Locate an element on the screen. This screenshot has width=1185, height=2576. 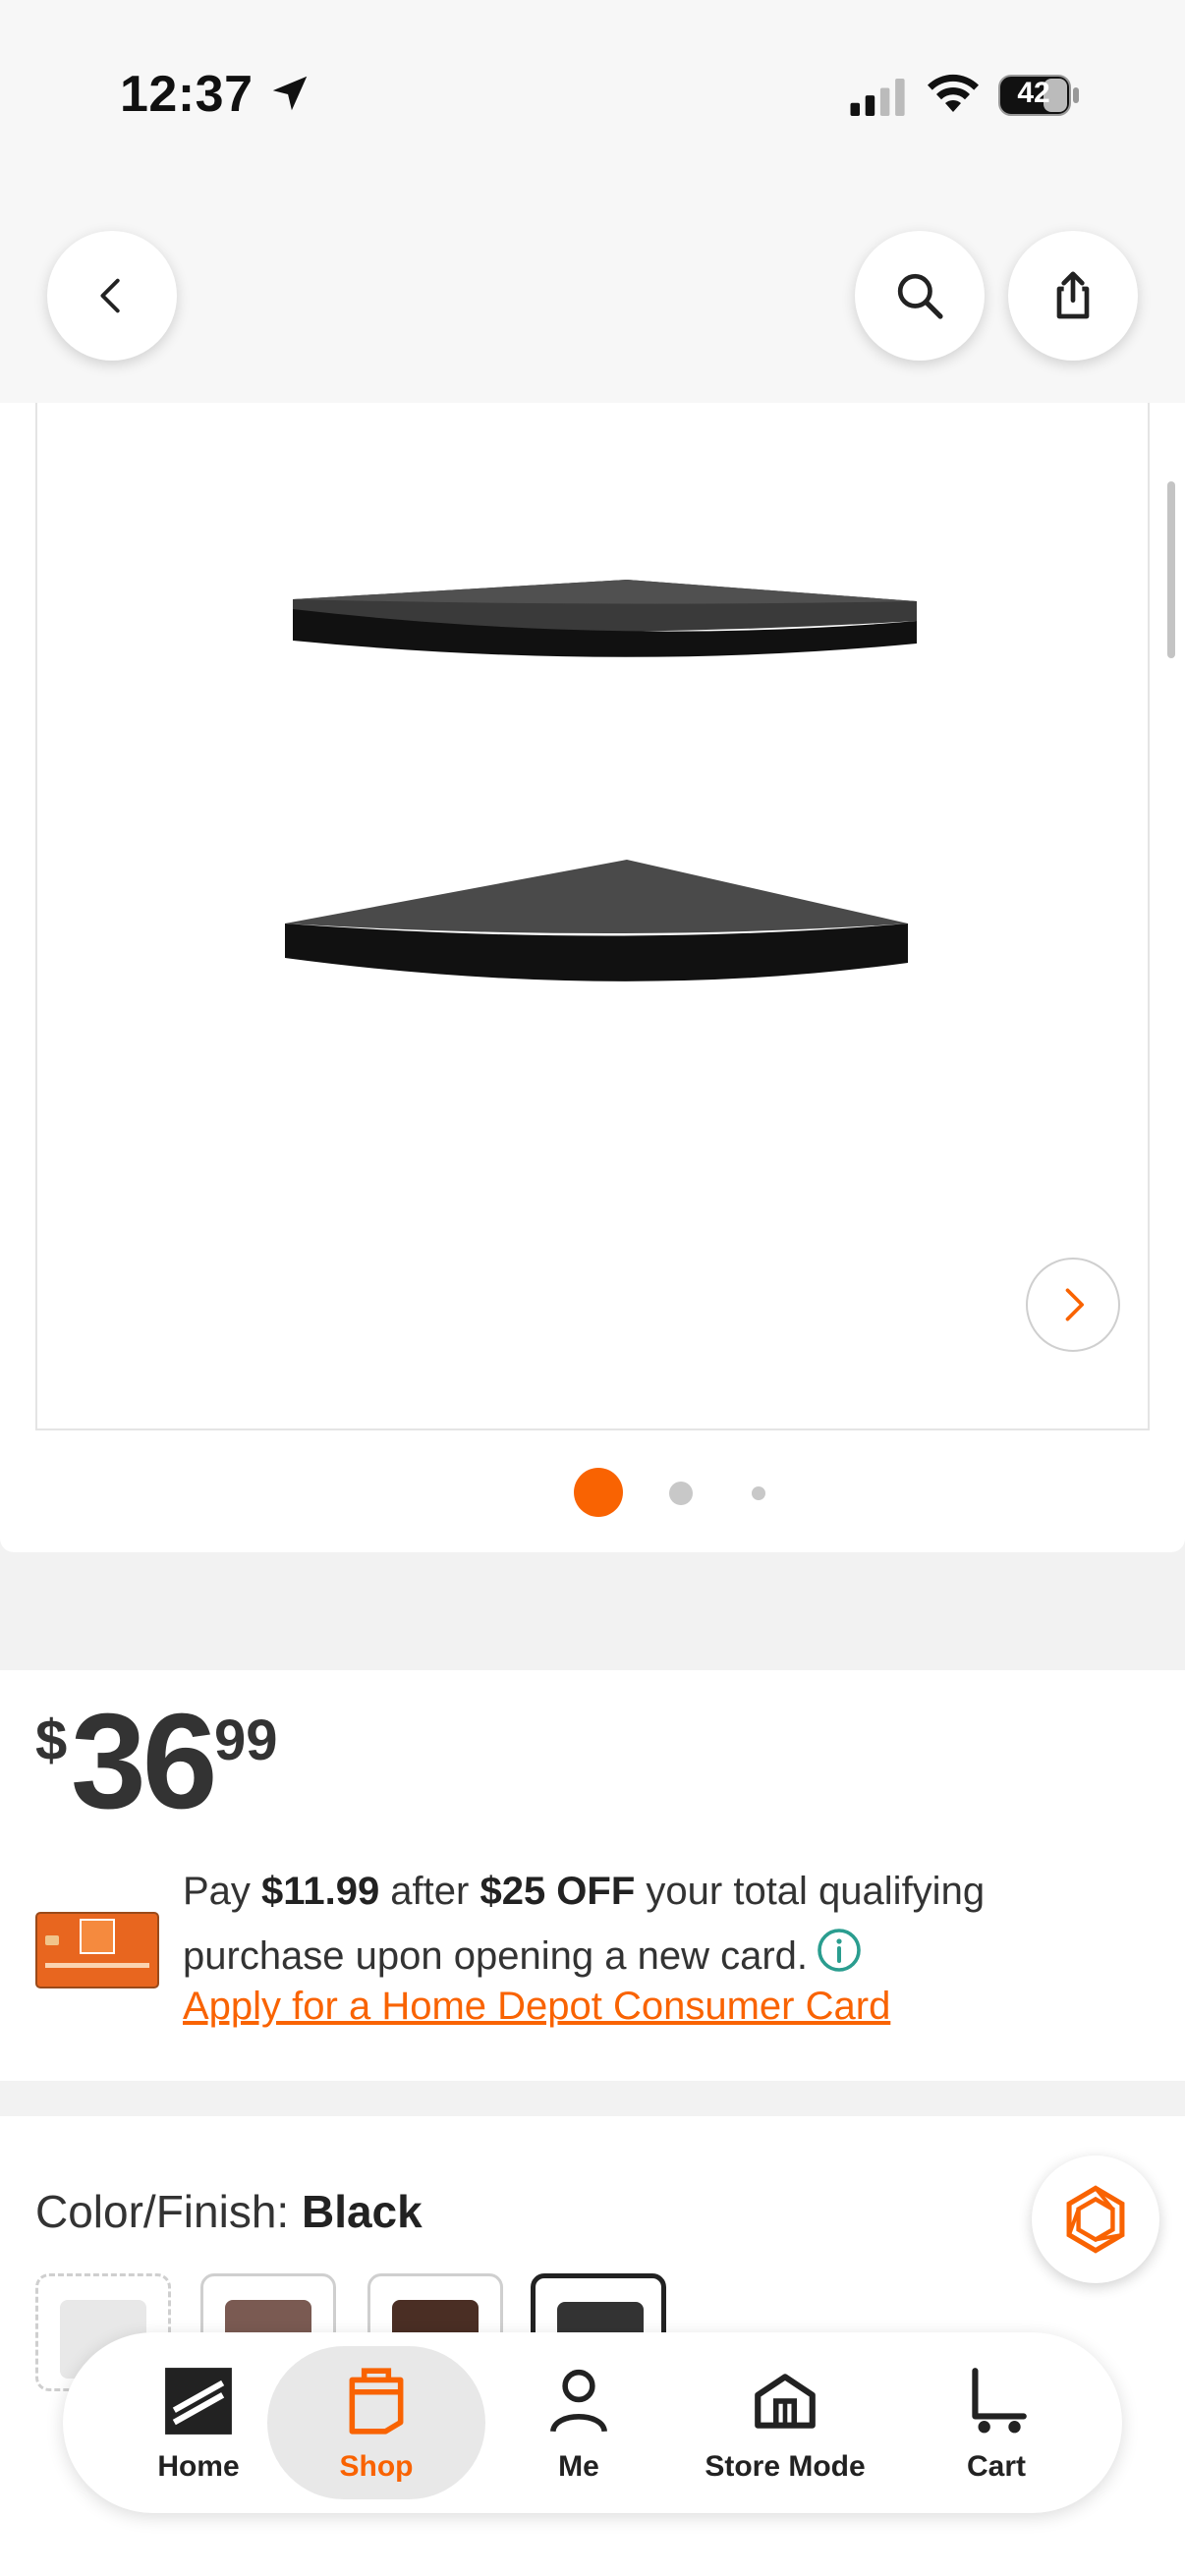
price-currency: $ is located at coordinates (52, 1740).